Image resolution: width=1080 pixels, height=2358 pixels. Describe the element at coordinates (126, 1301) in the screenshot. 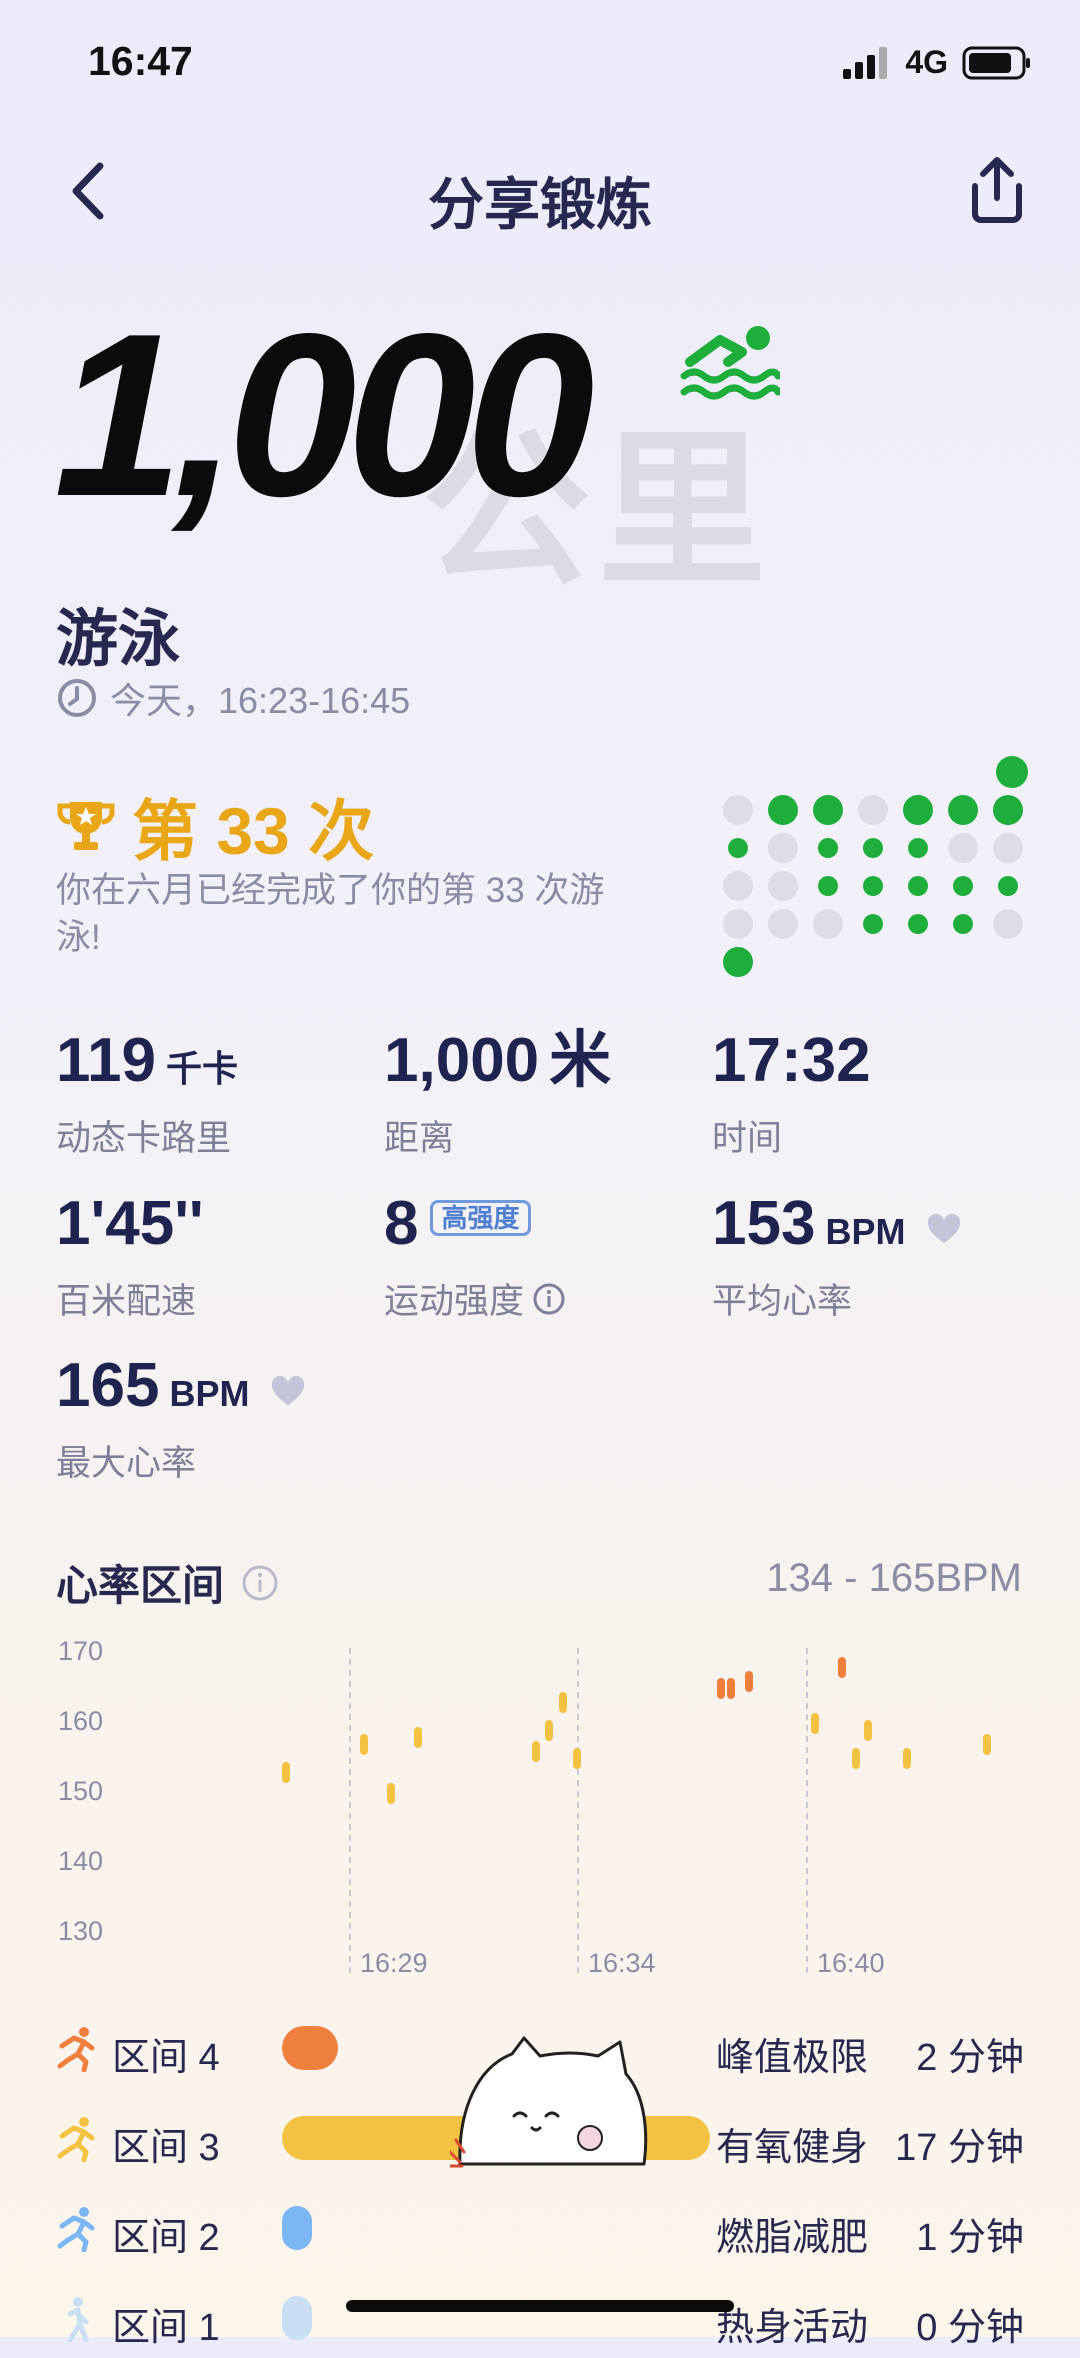

I see `pace-label: 百米配速` at that location.